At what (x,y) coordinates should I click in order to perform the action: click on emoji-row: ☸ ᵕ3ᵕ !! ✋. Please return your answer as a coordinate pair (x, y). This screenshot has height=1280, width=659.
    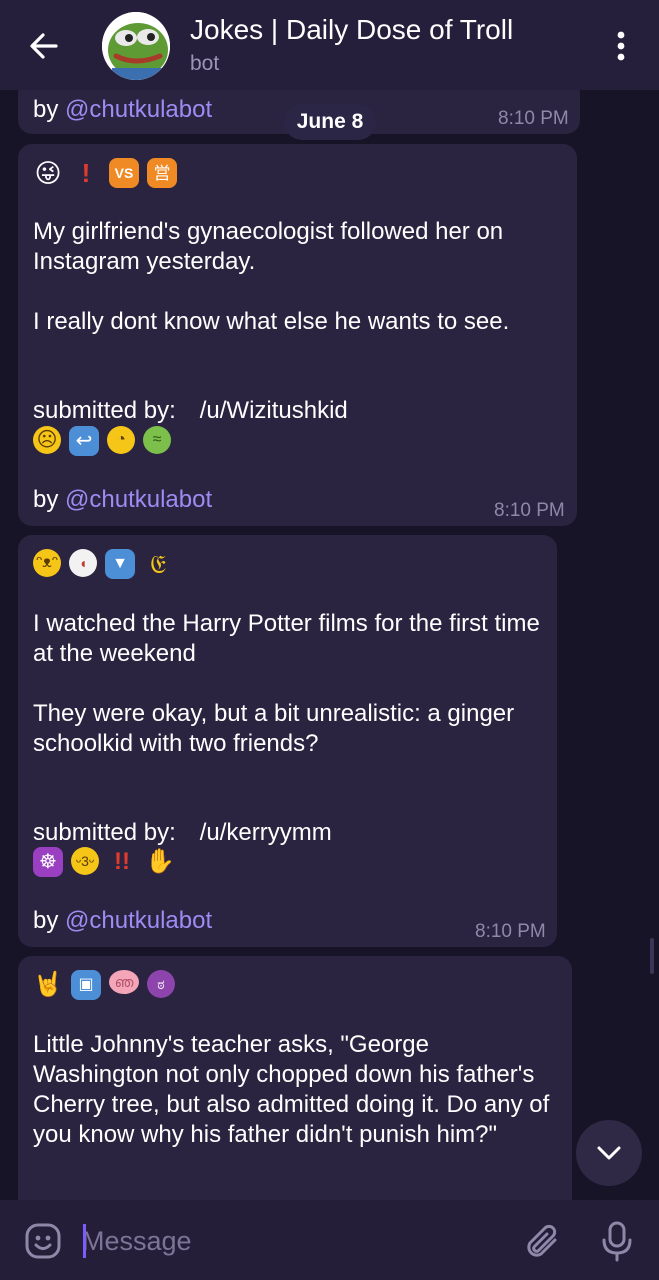
    Looking at the image, I should click on (104, 862).